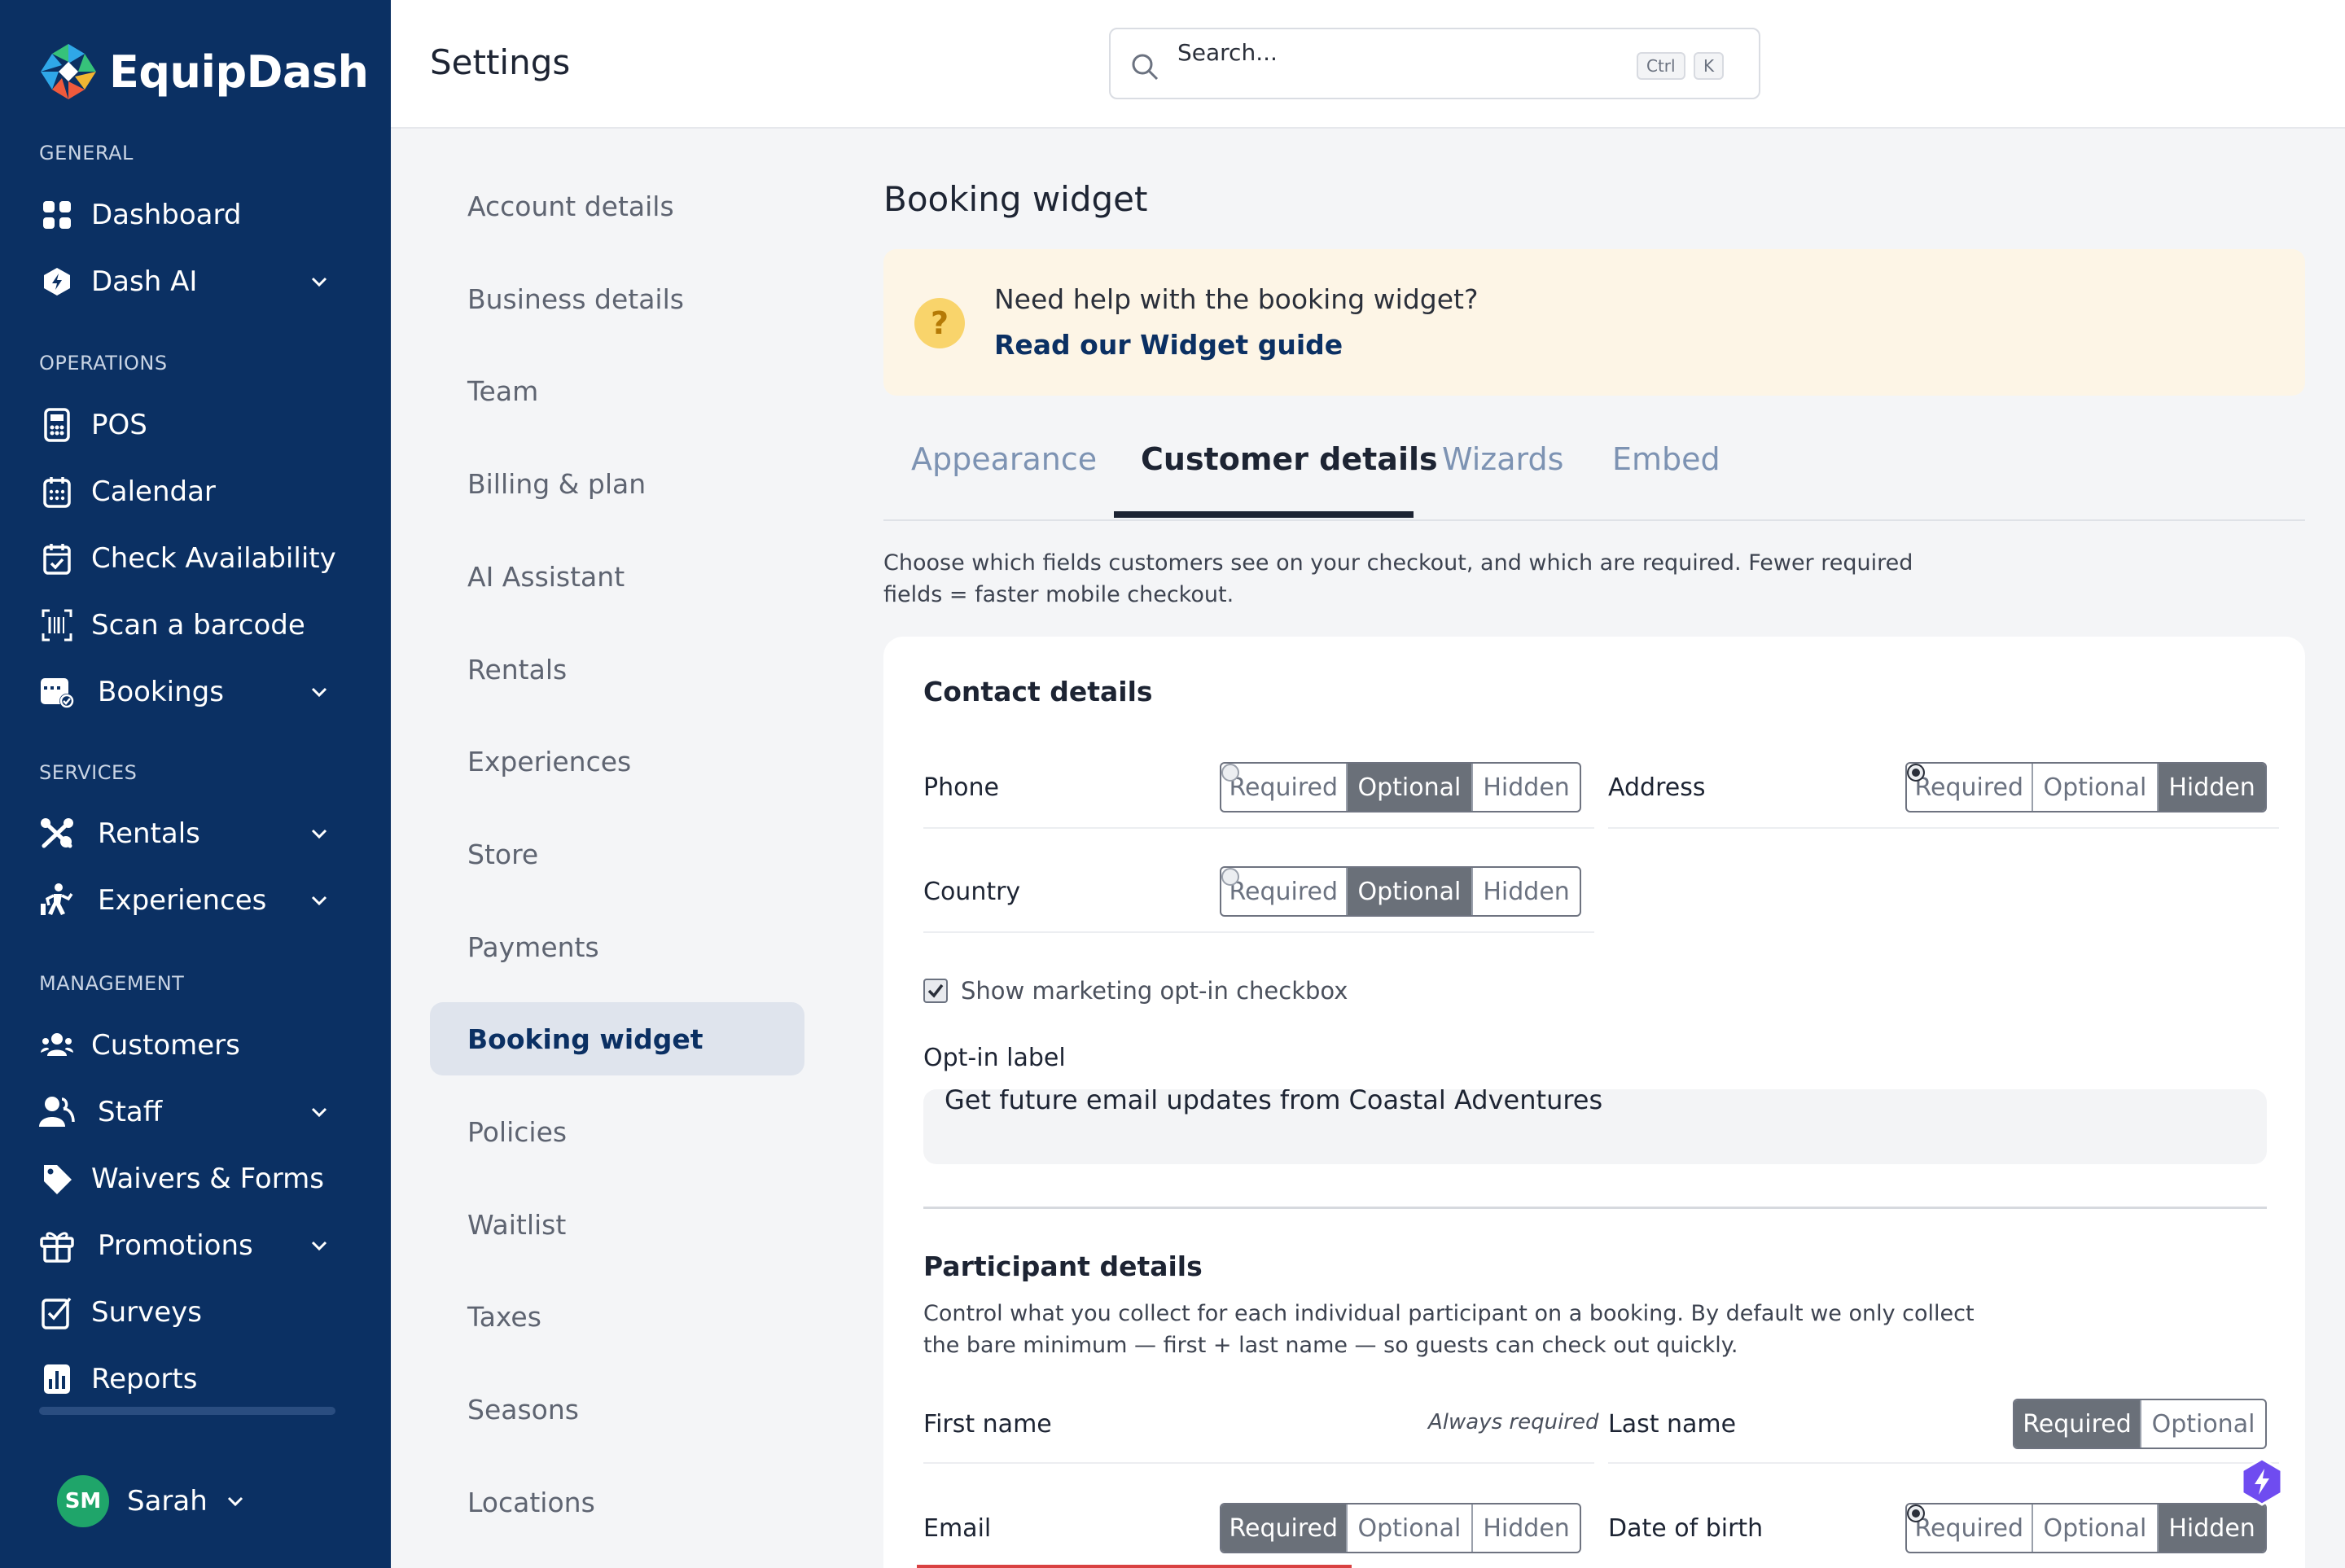 Image resolution: width=2345 pixels, height=1568 pixels. Describe the element at coordinates (617, 1502) in the screenshot. I see `settings-nav-locations: Locations` at that location.